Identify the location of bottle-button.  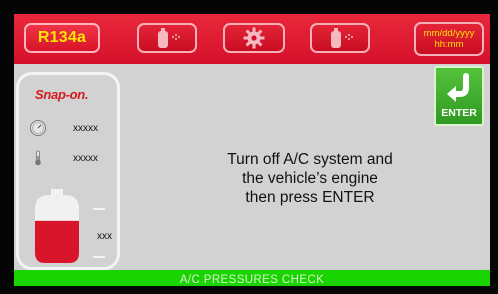
(167, 38).